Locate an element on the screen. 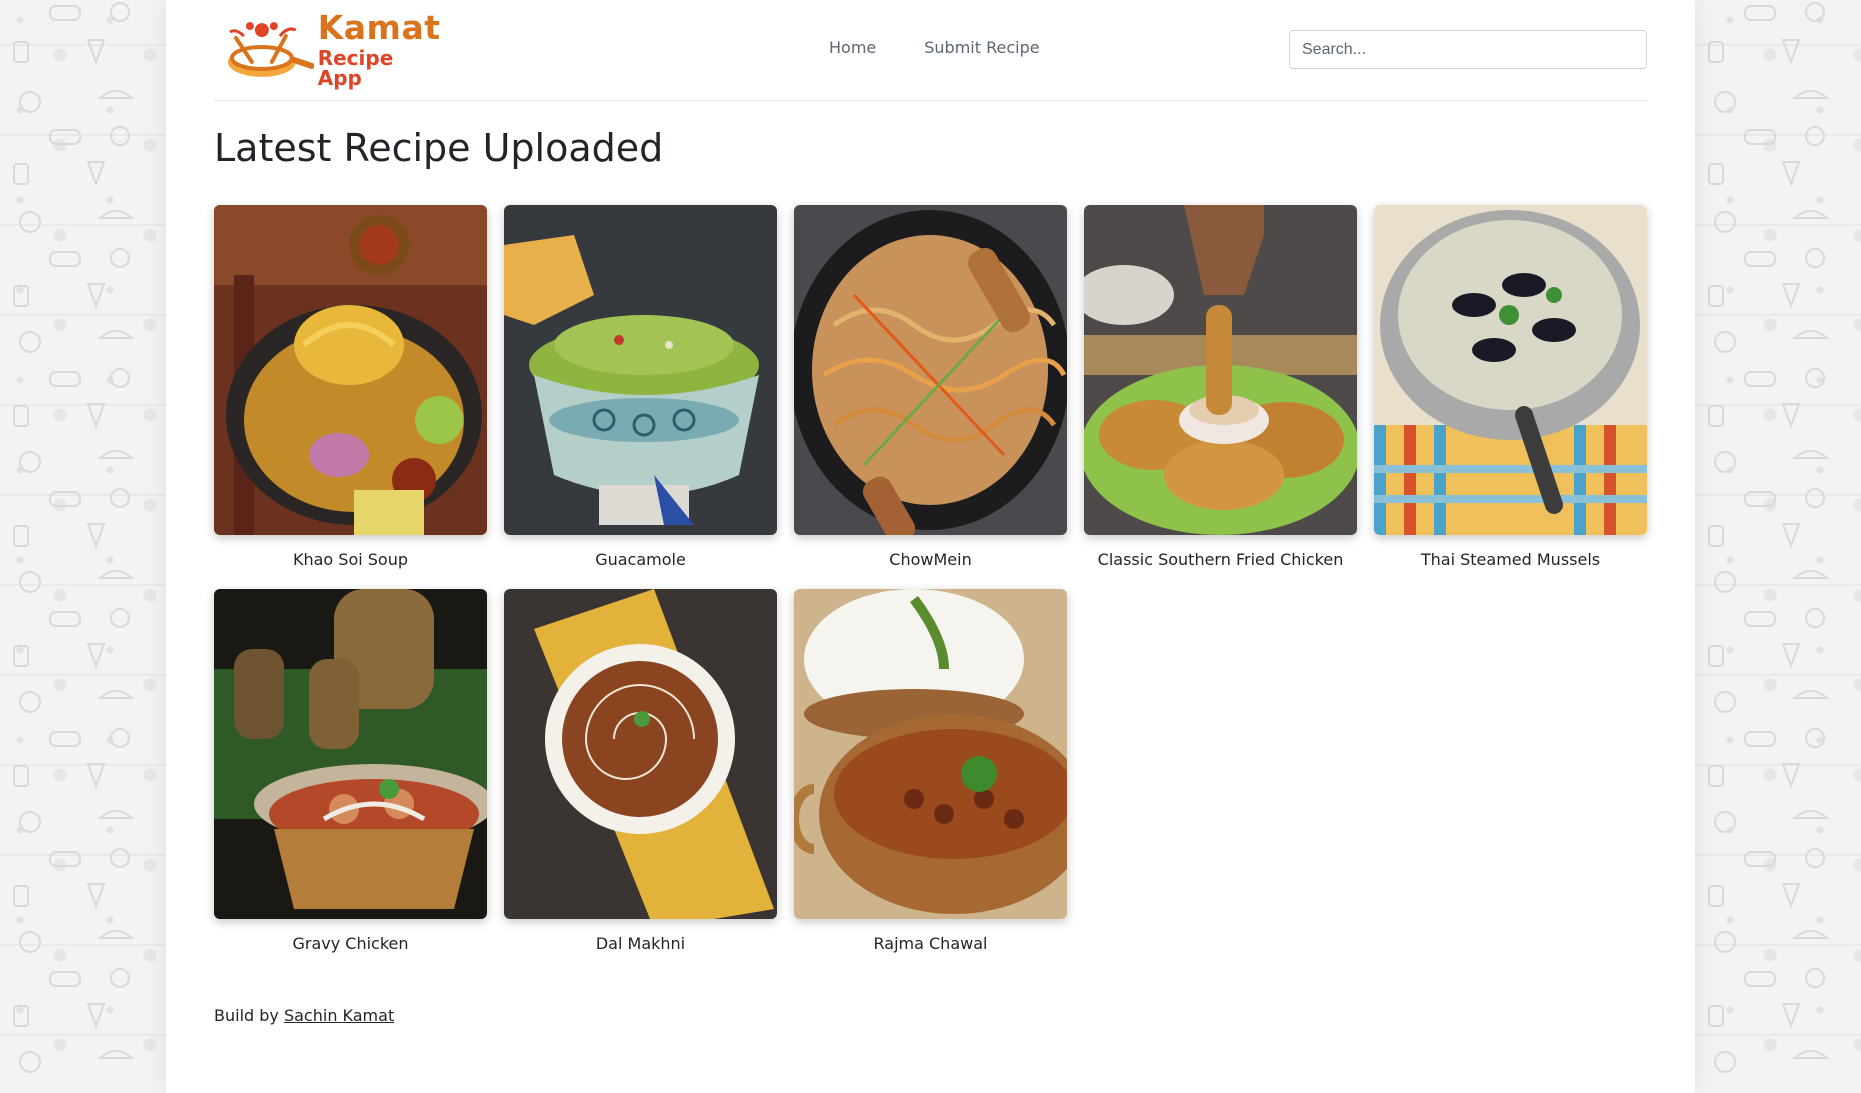 Image resolution: width=1861 pixels, height=1093 pixels. khao-soi-soup-image is located at coordinates (350, 370).